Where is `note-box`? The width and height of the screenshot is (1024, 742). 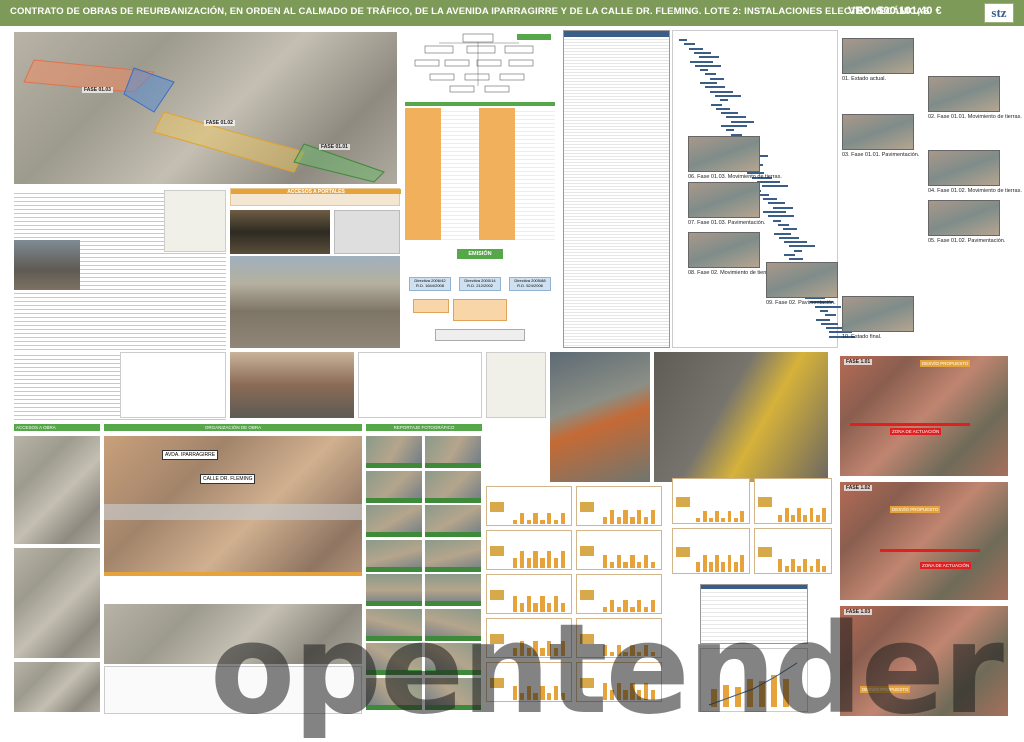
note-box is located at coordinates (480, 335).